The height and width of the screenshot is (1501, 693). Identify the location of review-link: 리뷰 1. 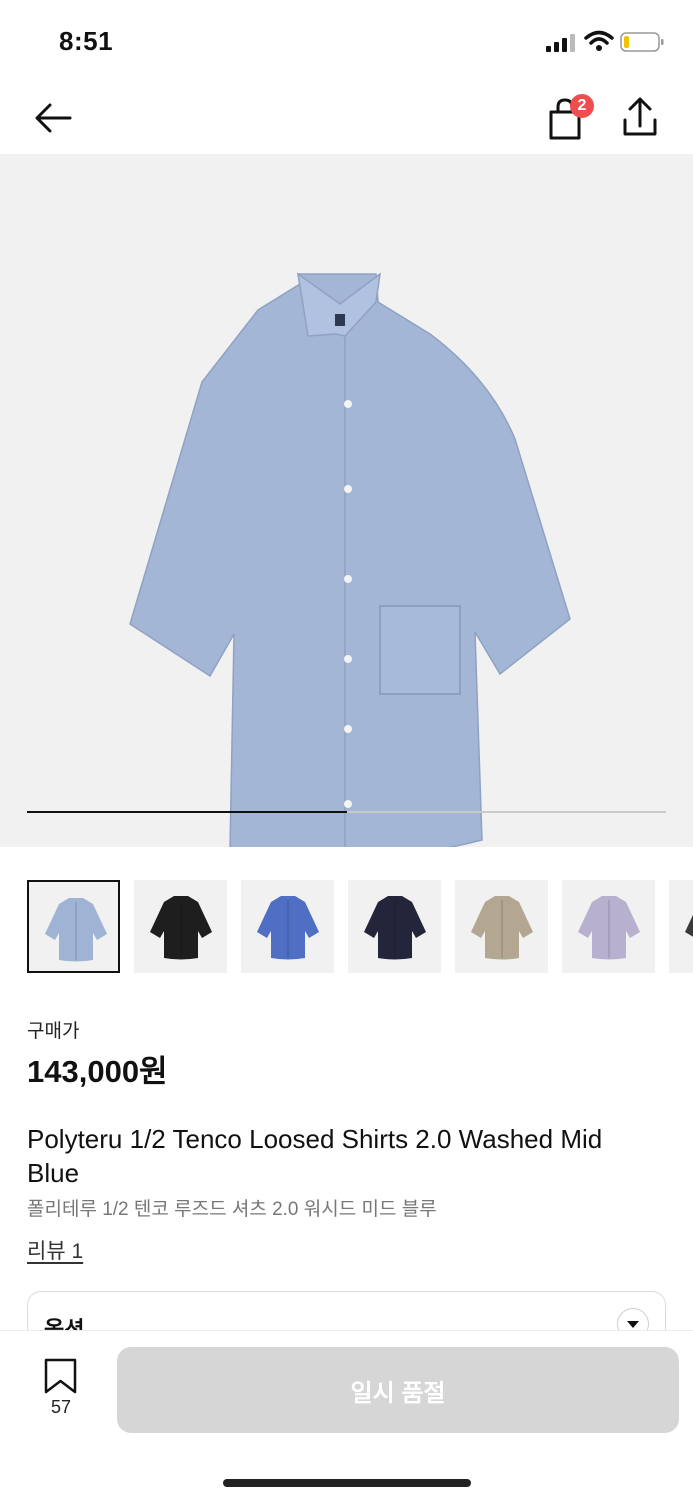
(55, 1250).